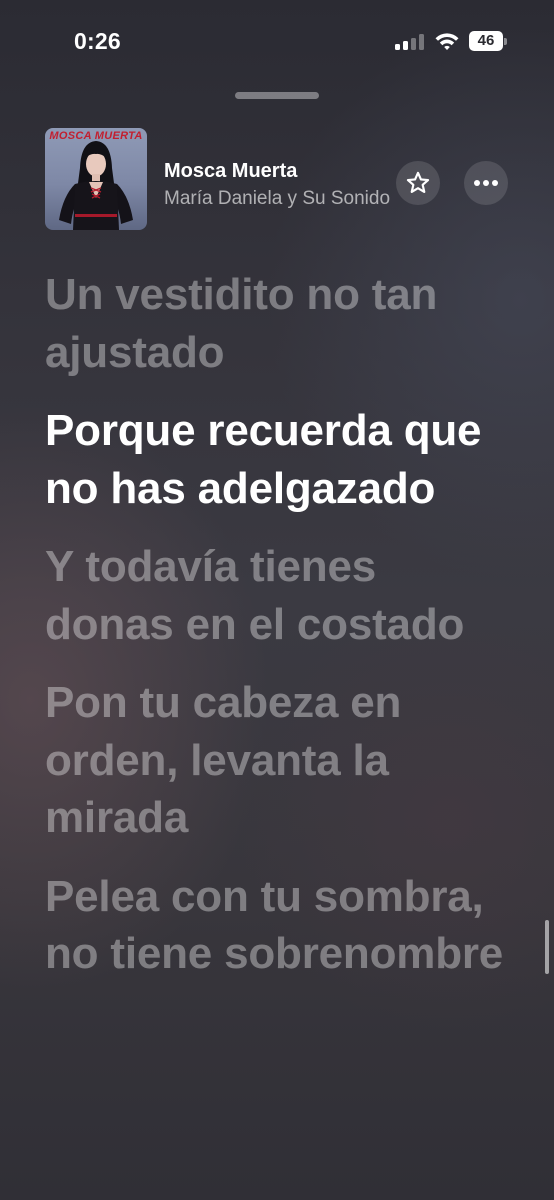 Image resolution: width=554 pixels, height=1200 pixels. Describe the element at coordinates (486, 41) in the screenshot. I see `battery-level: 46` at that location.